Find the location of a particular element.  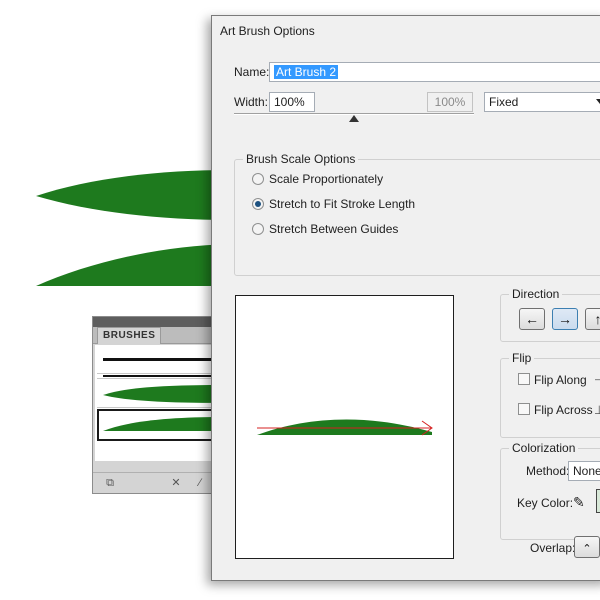

name-input-value: Art Brush 2 is located at coordinates (306, 72).